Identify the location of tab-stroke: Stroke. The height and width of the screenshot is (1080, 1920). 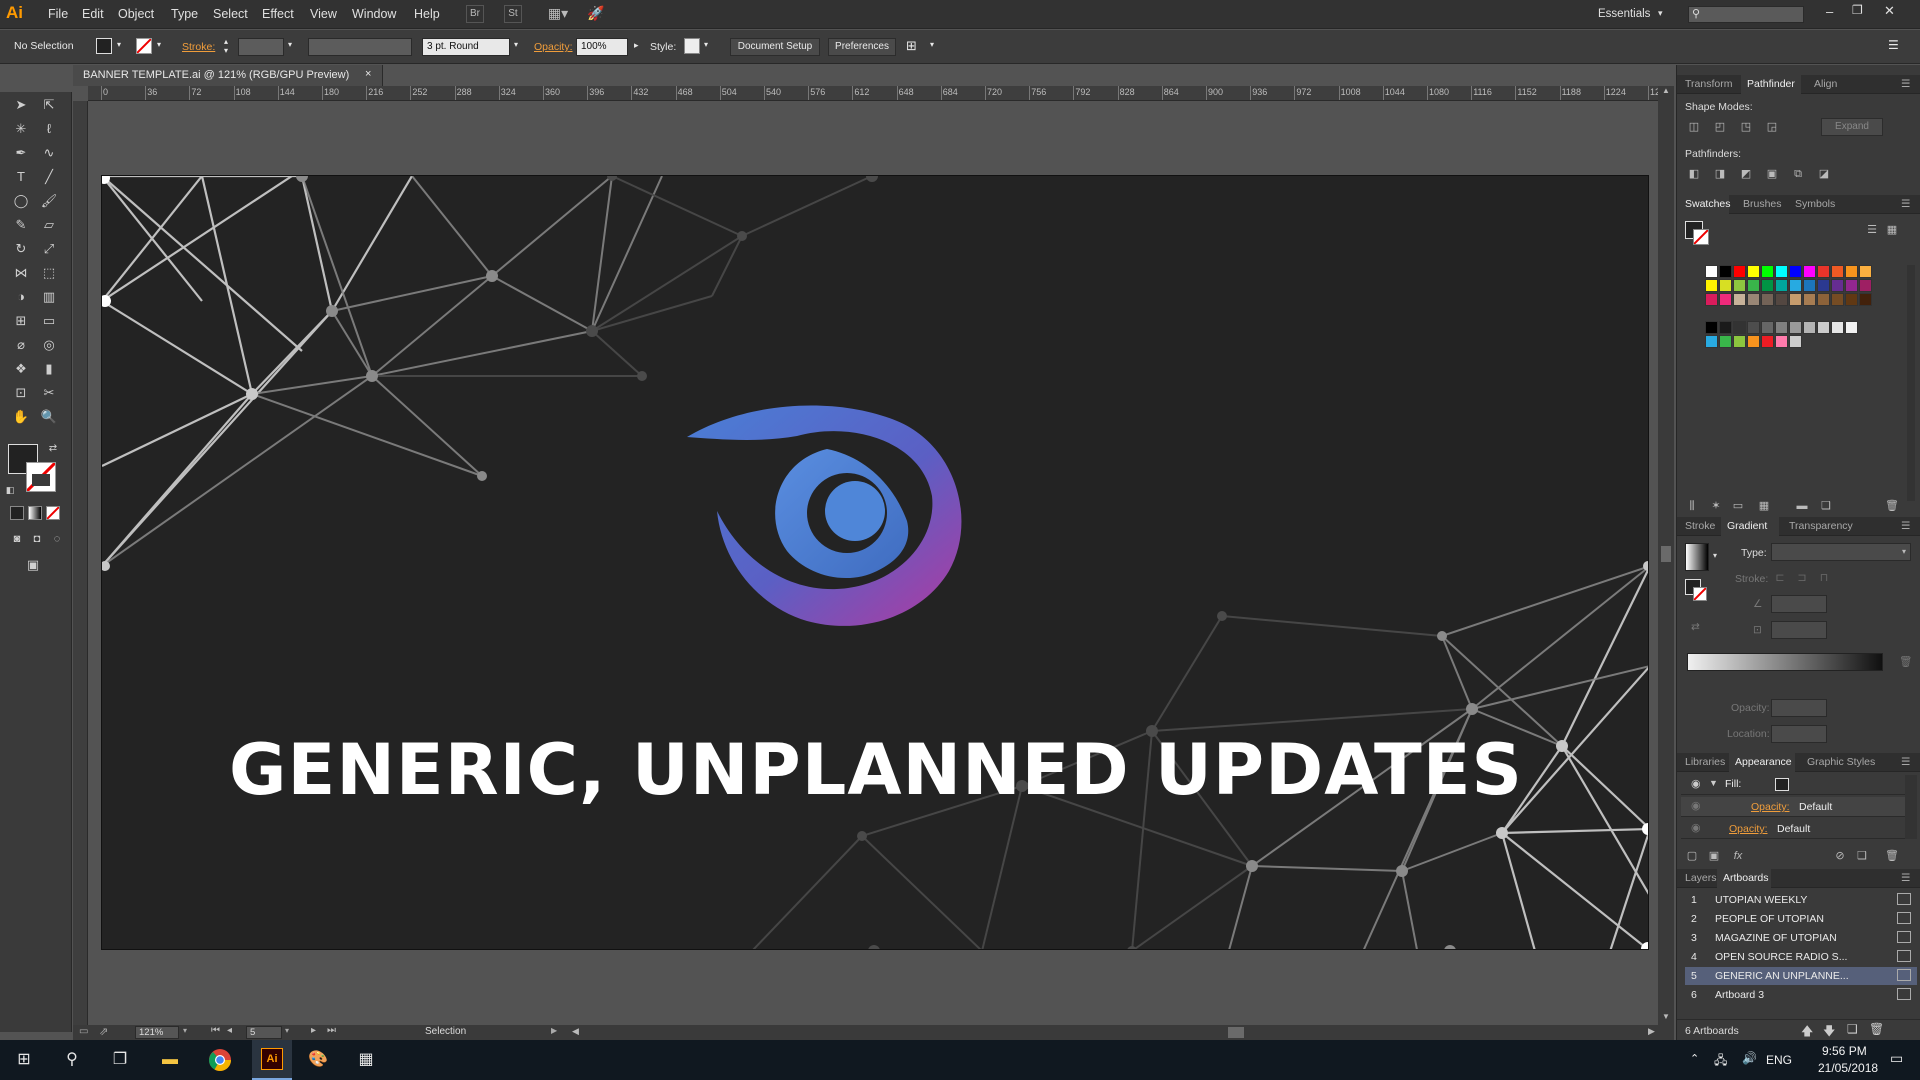
(1700, 526).